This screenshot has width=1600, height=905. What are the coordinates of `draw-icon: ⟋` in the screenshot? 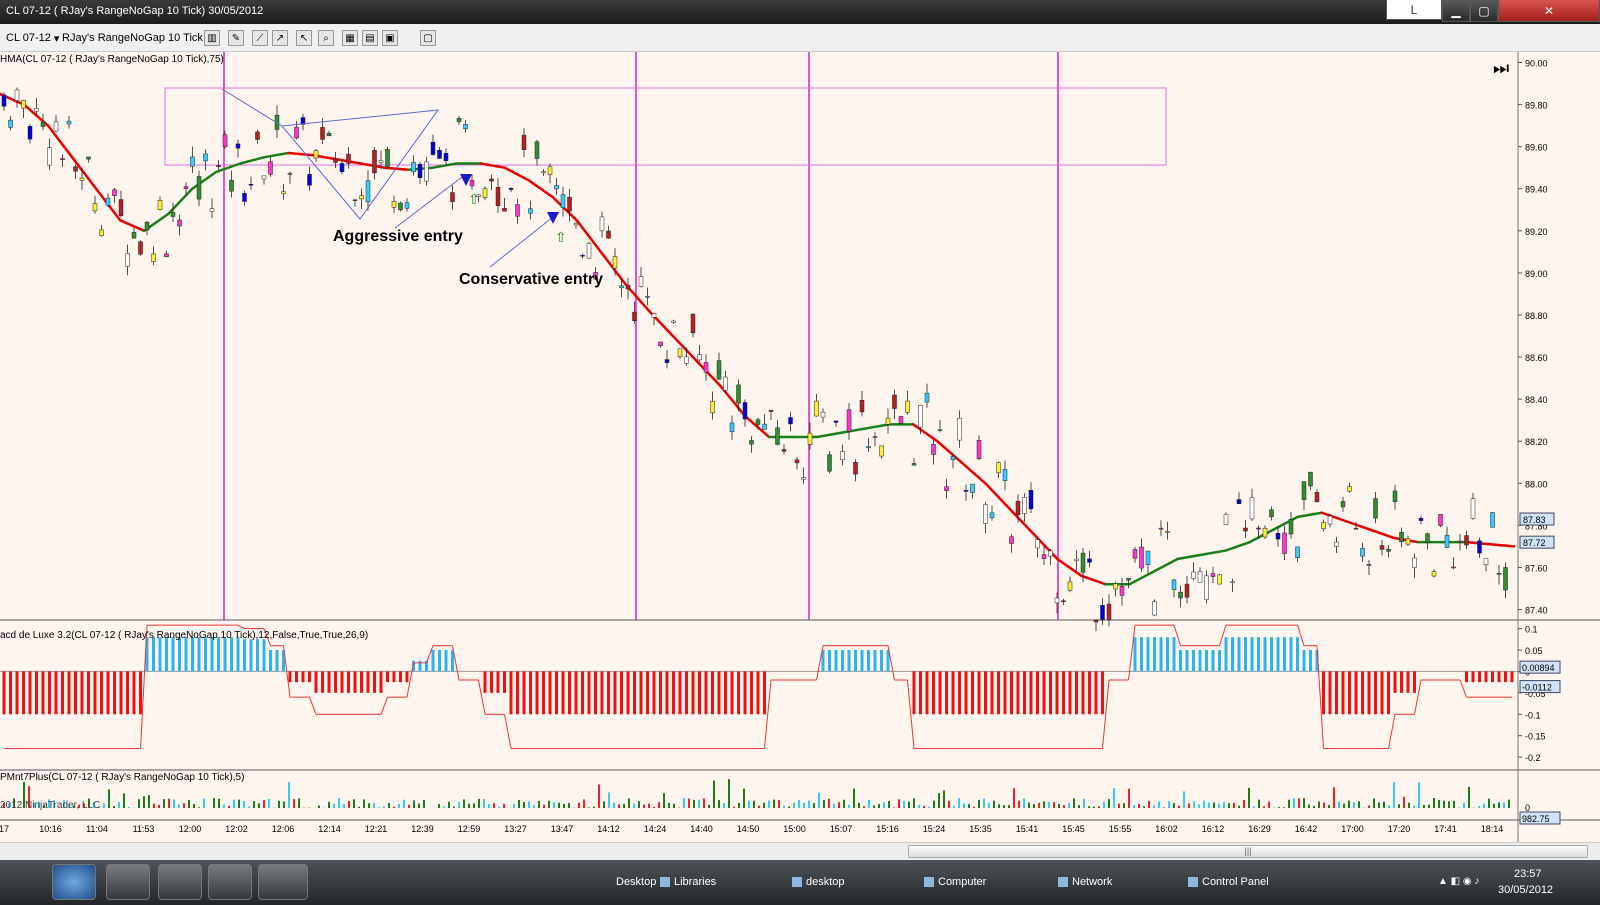 It's located at (260, 38).